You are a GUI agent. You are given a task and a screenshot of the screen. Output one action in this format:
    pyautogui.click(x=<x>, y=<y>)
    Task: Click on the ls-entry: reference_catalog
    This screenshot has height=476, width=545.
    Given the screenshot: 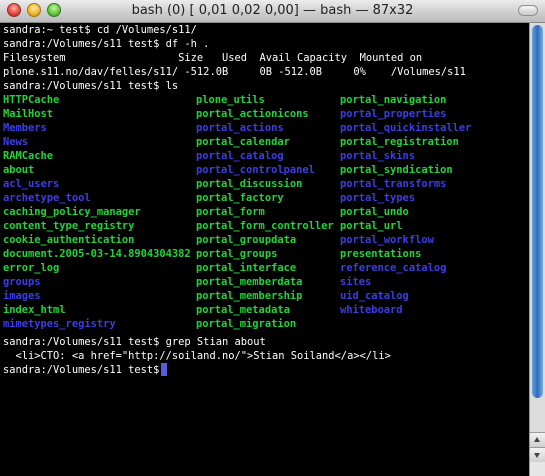 What is the action you would take?
    pyautogui.click(x=393, y=268)
    